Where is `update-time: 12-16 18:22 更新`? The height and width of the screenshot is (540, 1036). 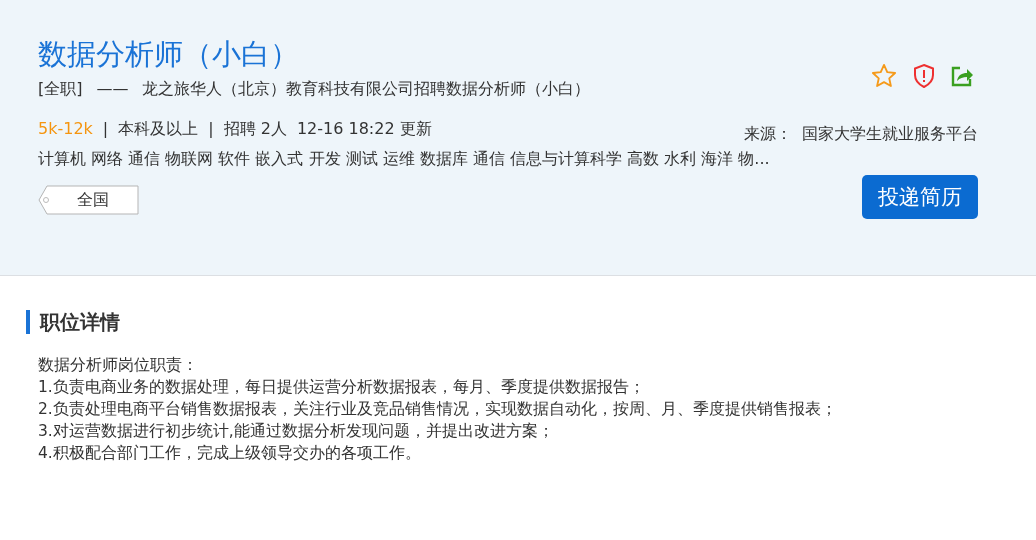
update-time: 12-16 18:22 更新 is located at coordinates (364, 129).